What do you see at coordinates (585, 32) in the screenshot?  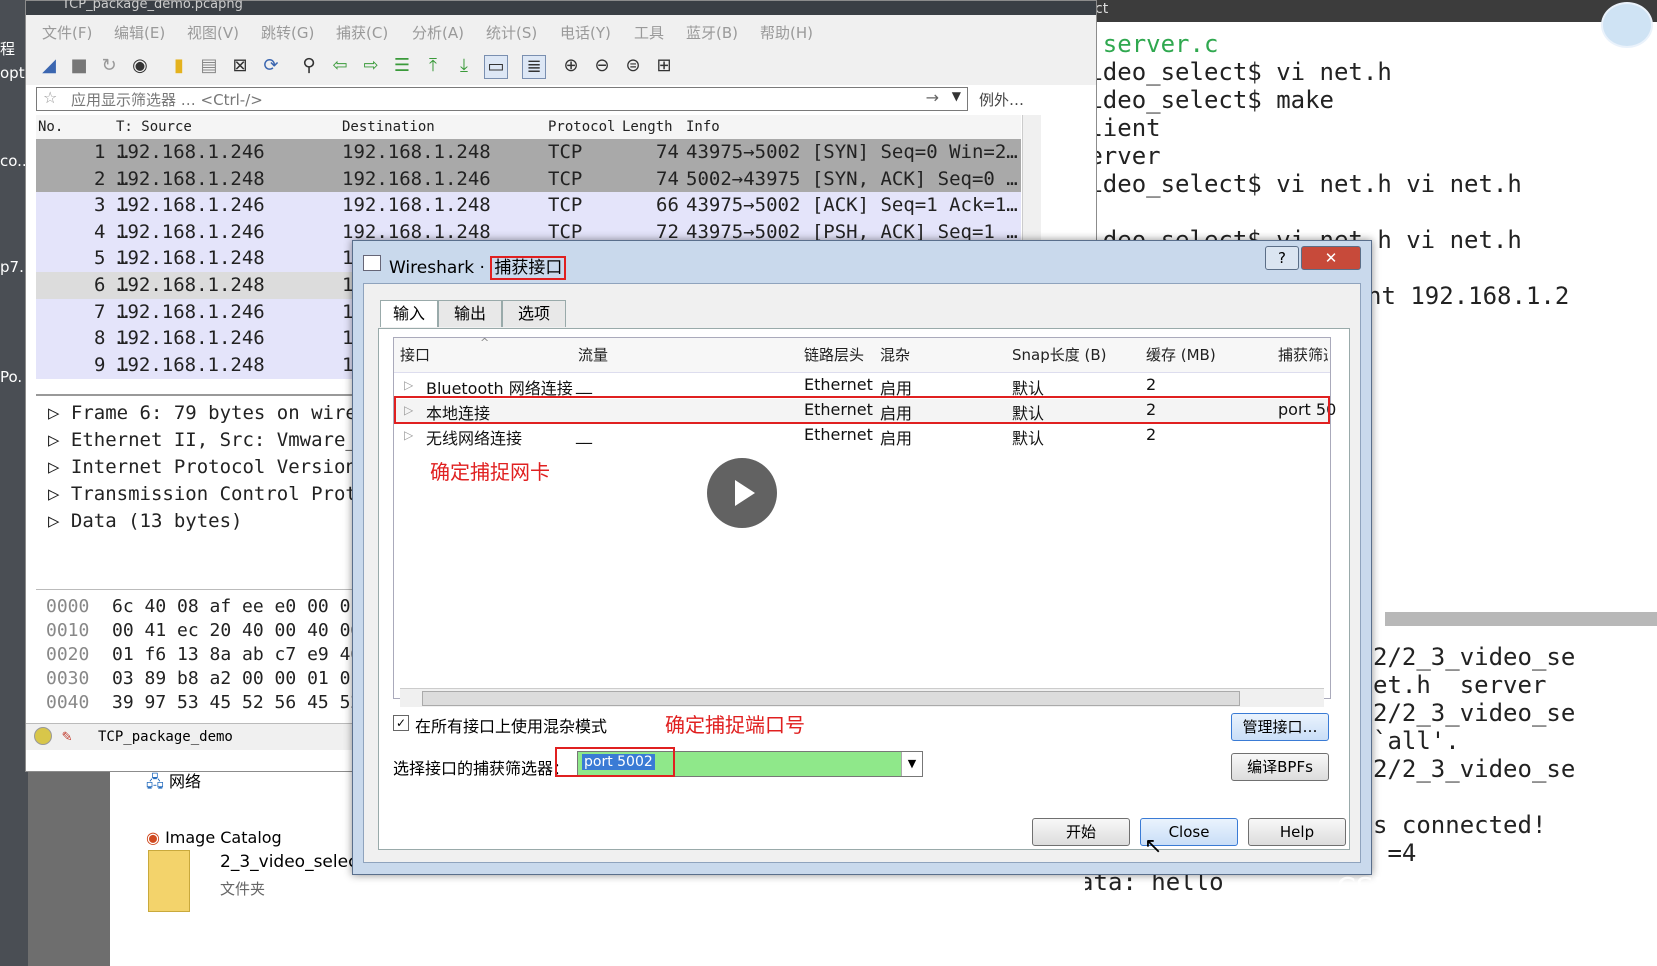 I see `menu-telephony: 电话(Y)` at bounding box center [585, 32].